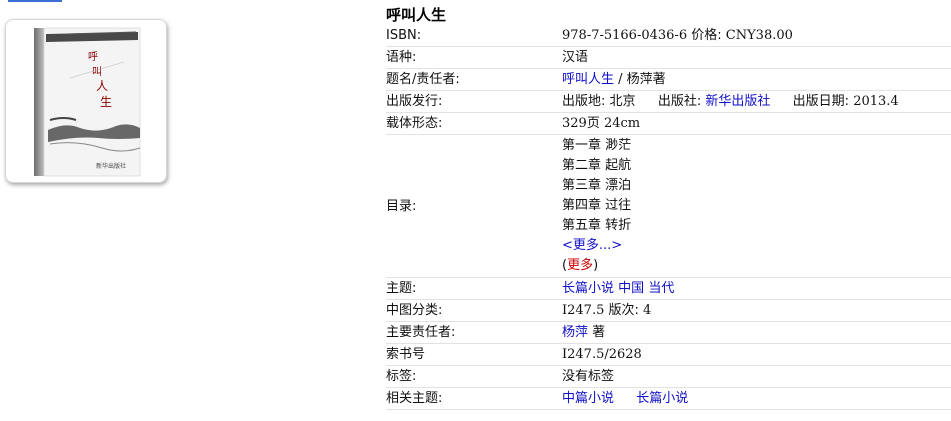 Image resolution: width=951 pixels, height=421 pixels. I want to click on subject-link: 长篇小说, so click(588, 288).